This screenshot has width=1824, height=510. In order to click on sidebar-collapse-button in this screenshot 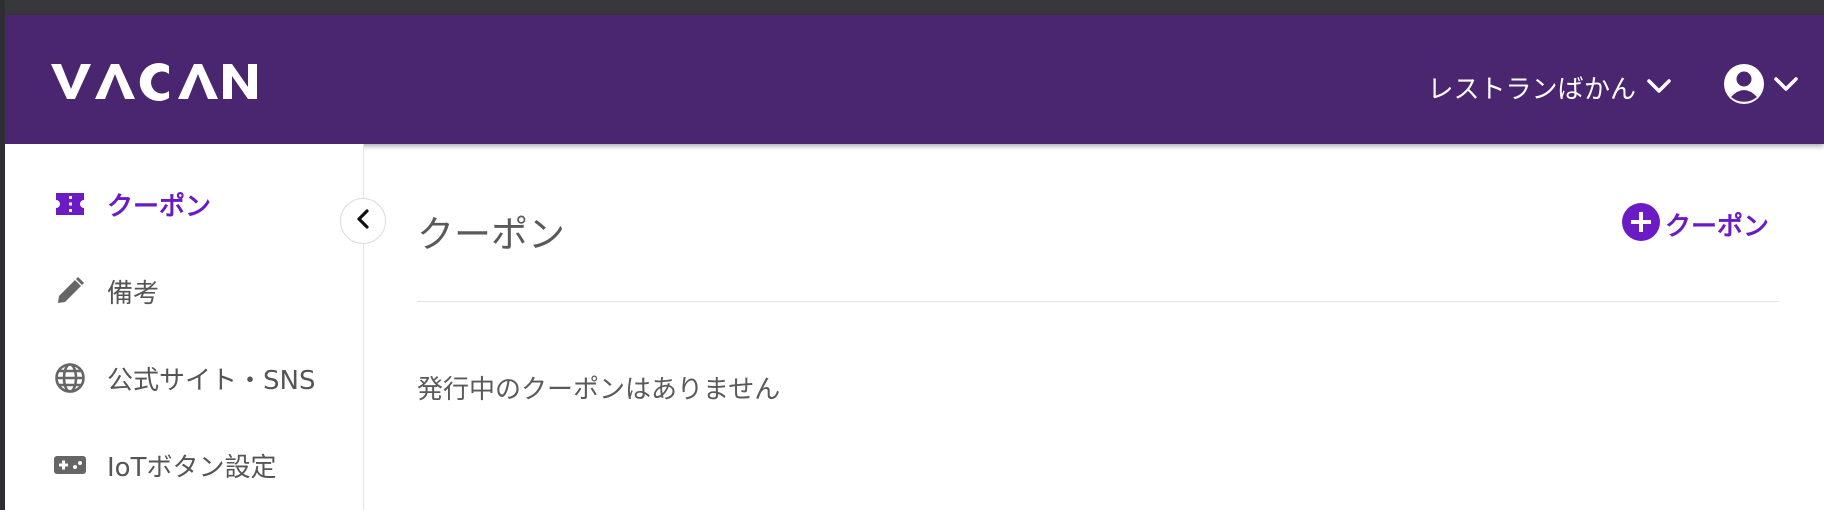, I will do `click(363, 221)`.